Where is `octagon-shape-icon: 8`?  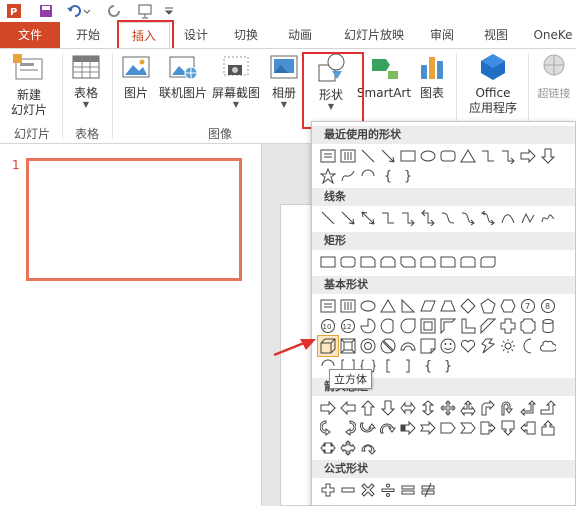
octagon-shape-icon: 8 is located at coordinates (548, 306).